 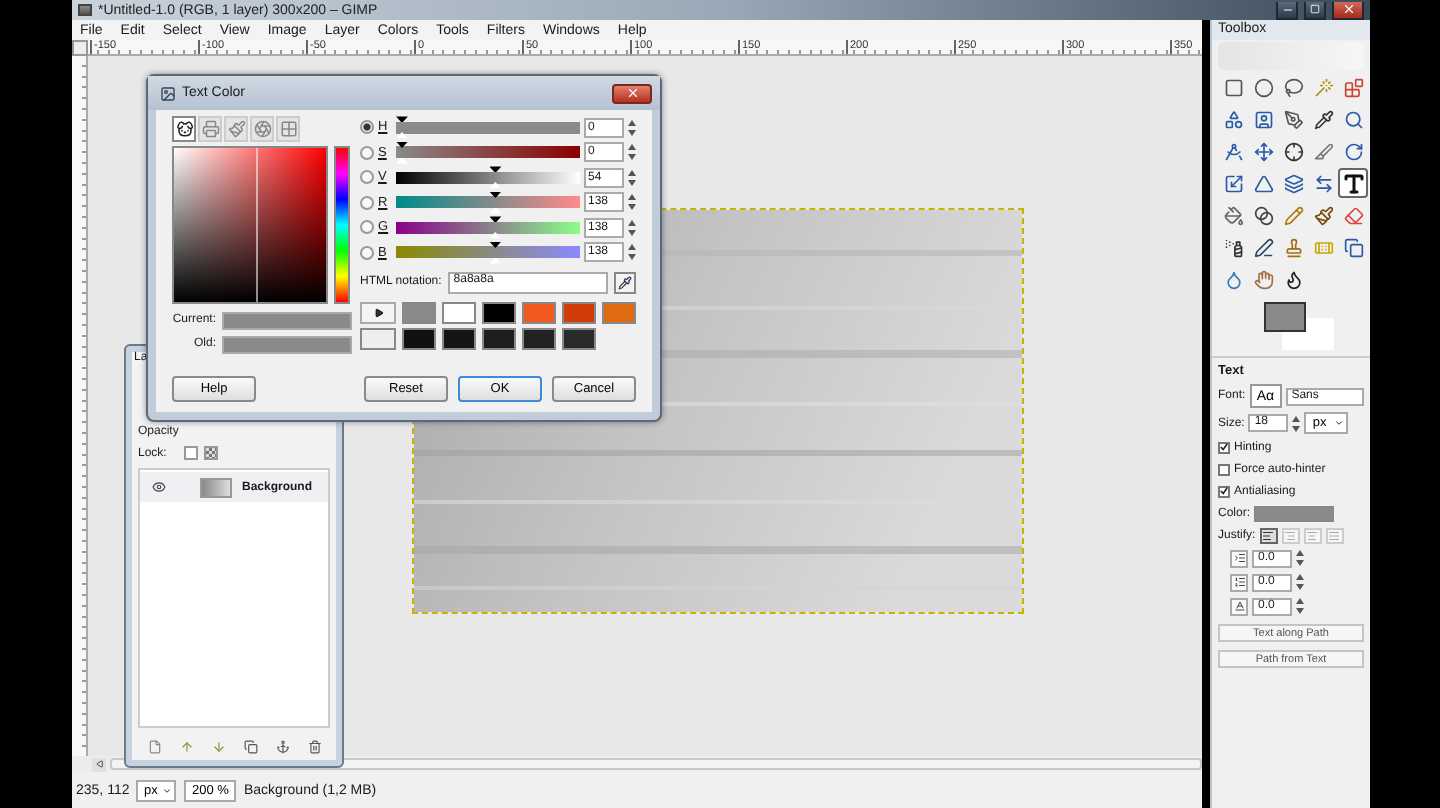 I want to click on play-icon, so click(x=378, y=313).